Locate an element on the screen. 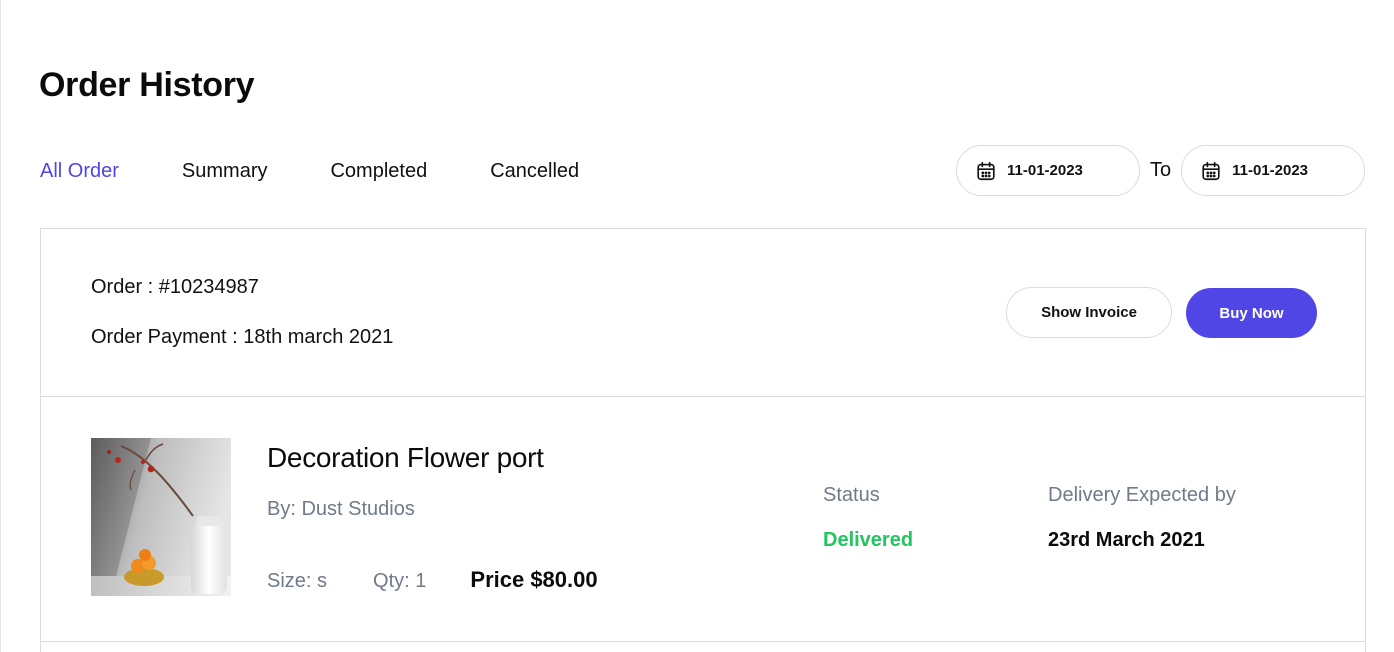 This screenshot has width=1394, height=652. order-payment-date: Order Payment : 18th march 2021 is located at coordinates (242, 337).